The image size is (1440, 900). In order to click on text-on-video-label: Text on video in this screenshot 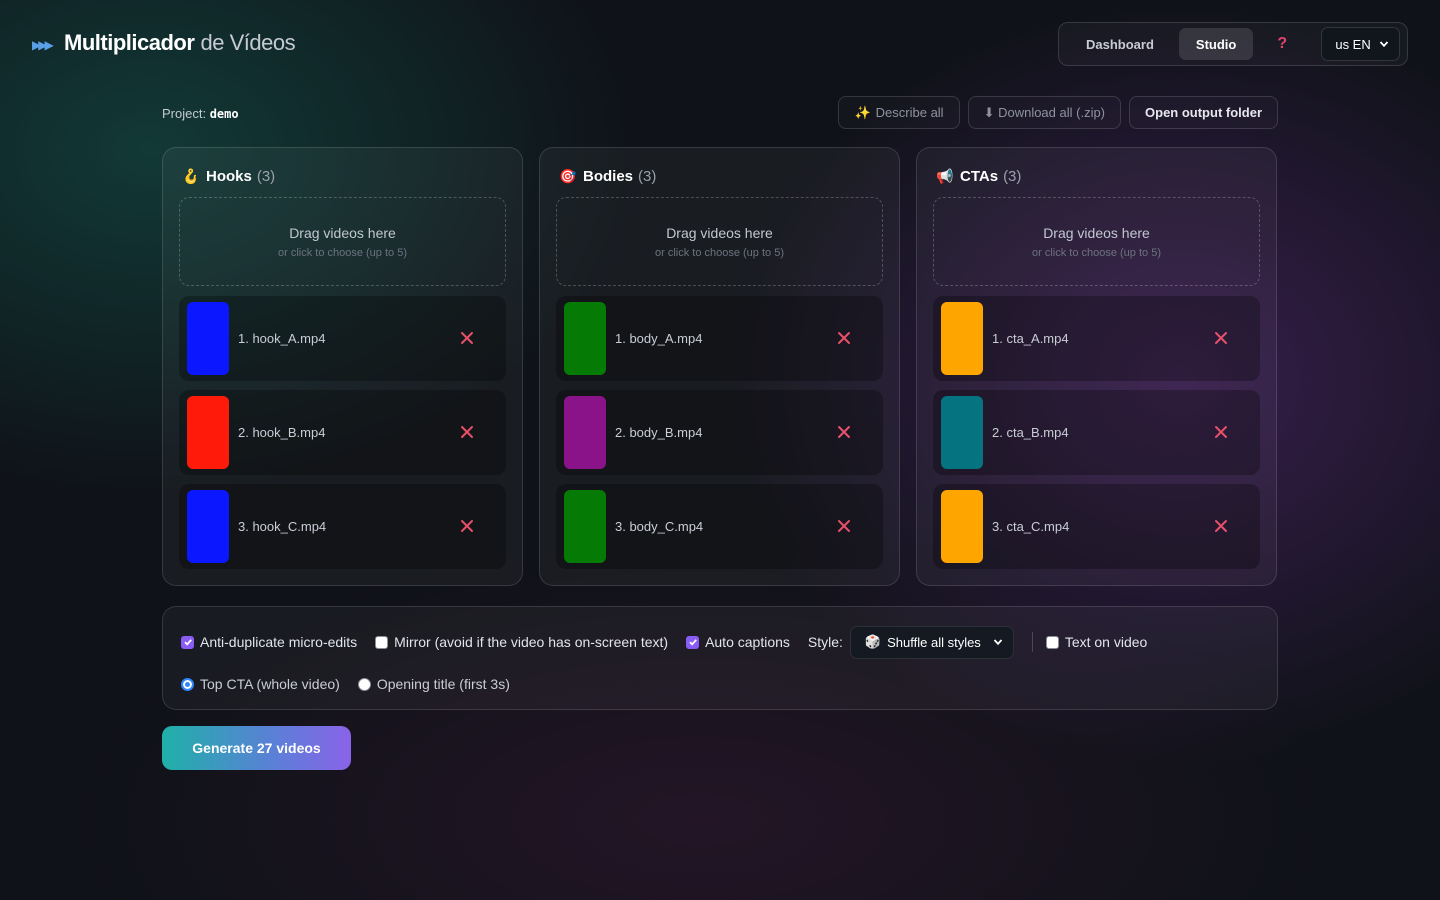, I will do `click(1106, 642)`.